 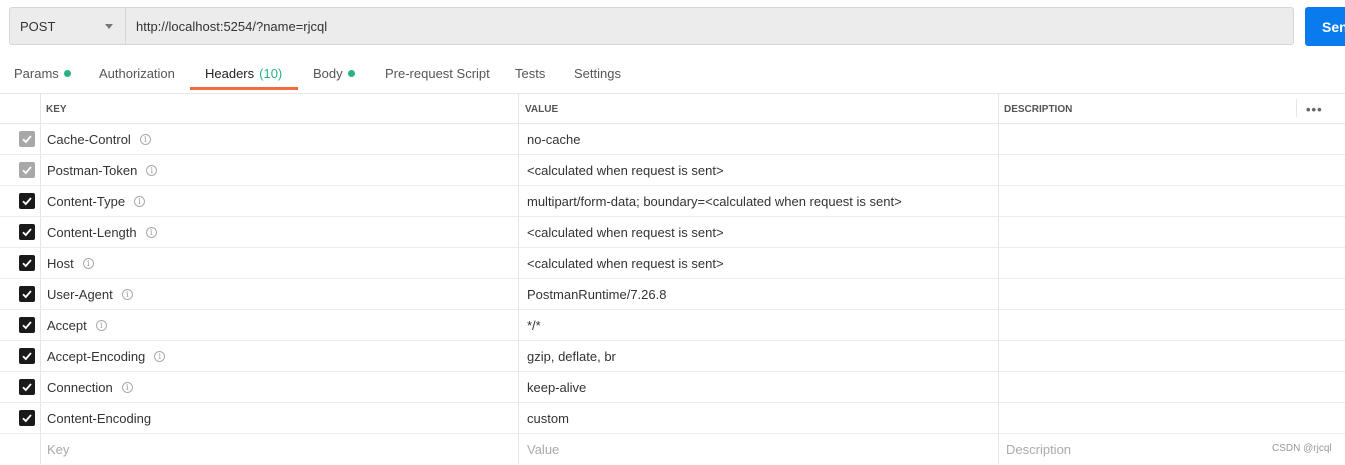 I want to click on header-key-text: Postman-Token, so click(x=92, y=170).